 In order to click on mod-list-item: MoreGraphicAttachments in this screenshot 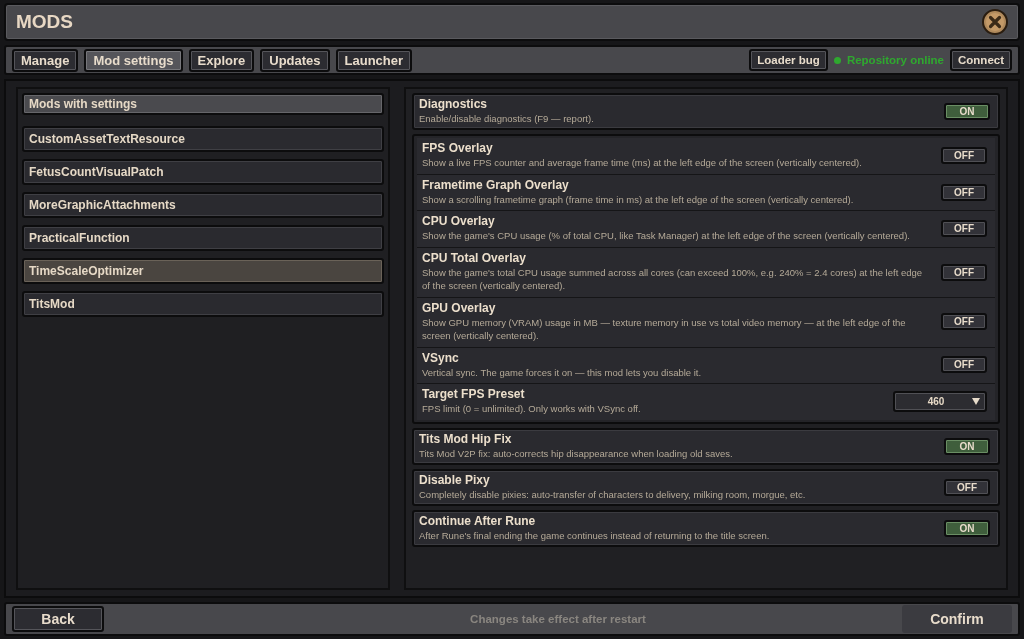, I will do `click(203, 205)`.